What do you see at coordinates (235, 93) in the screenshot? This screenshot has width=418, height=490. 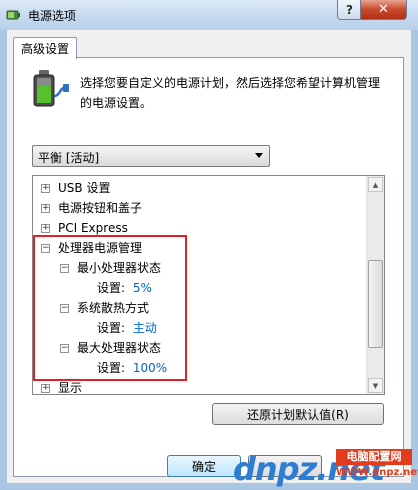 I see `description: 选择您要自定义的电源计划，然后选择您希望计算机管理 的电源设置。` at bounding box center [235, 93].